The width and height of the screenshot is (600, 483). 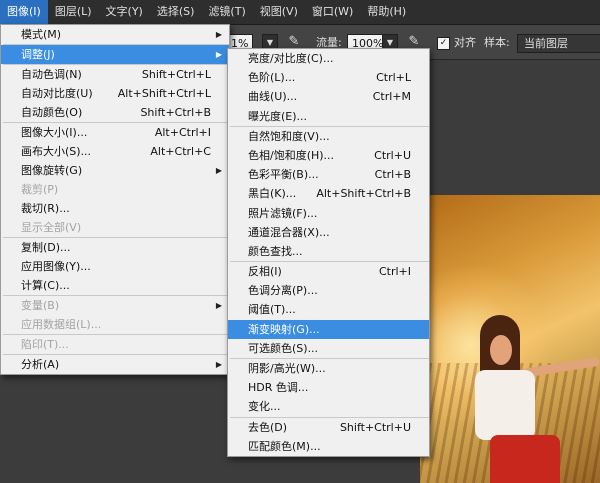 What do you see at coordinates (115, 112) in the screenshot?
I see `menu-item: 自动颜色(O) Shift+Ctrl+B` at bounding box center [115, 112].